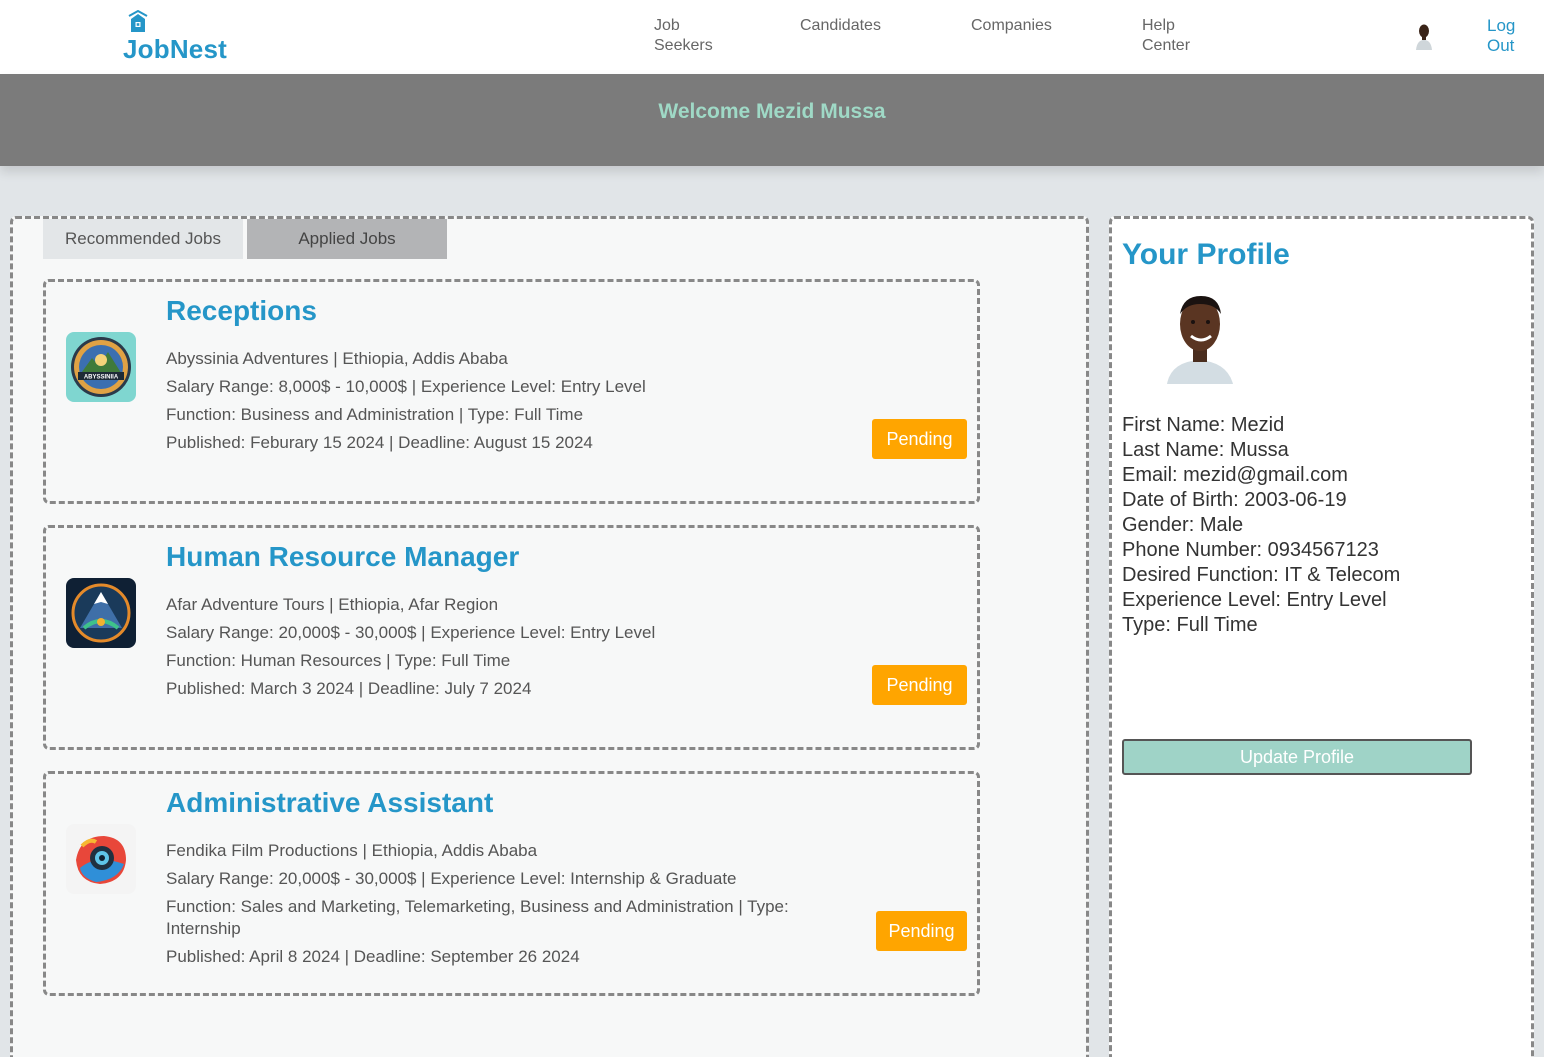 Image resolution: width=1544 pixels, height=1057 pixels. What do you see at coordinates (1250, 550) in the screenshot?
I see `profile-phone: Phone Number: 0934567123` at bounding box center [1250, 550].